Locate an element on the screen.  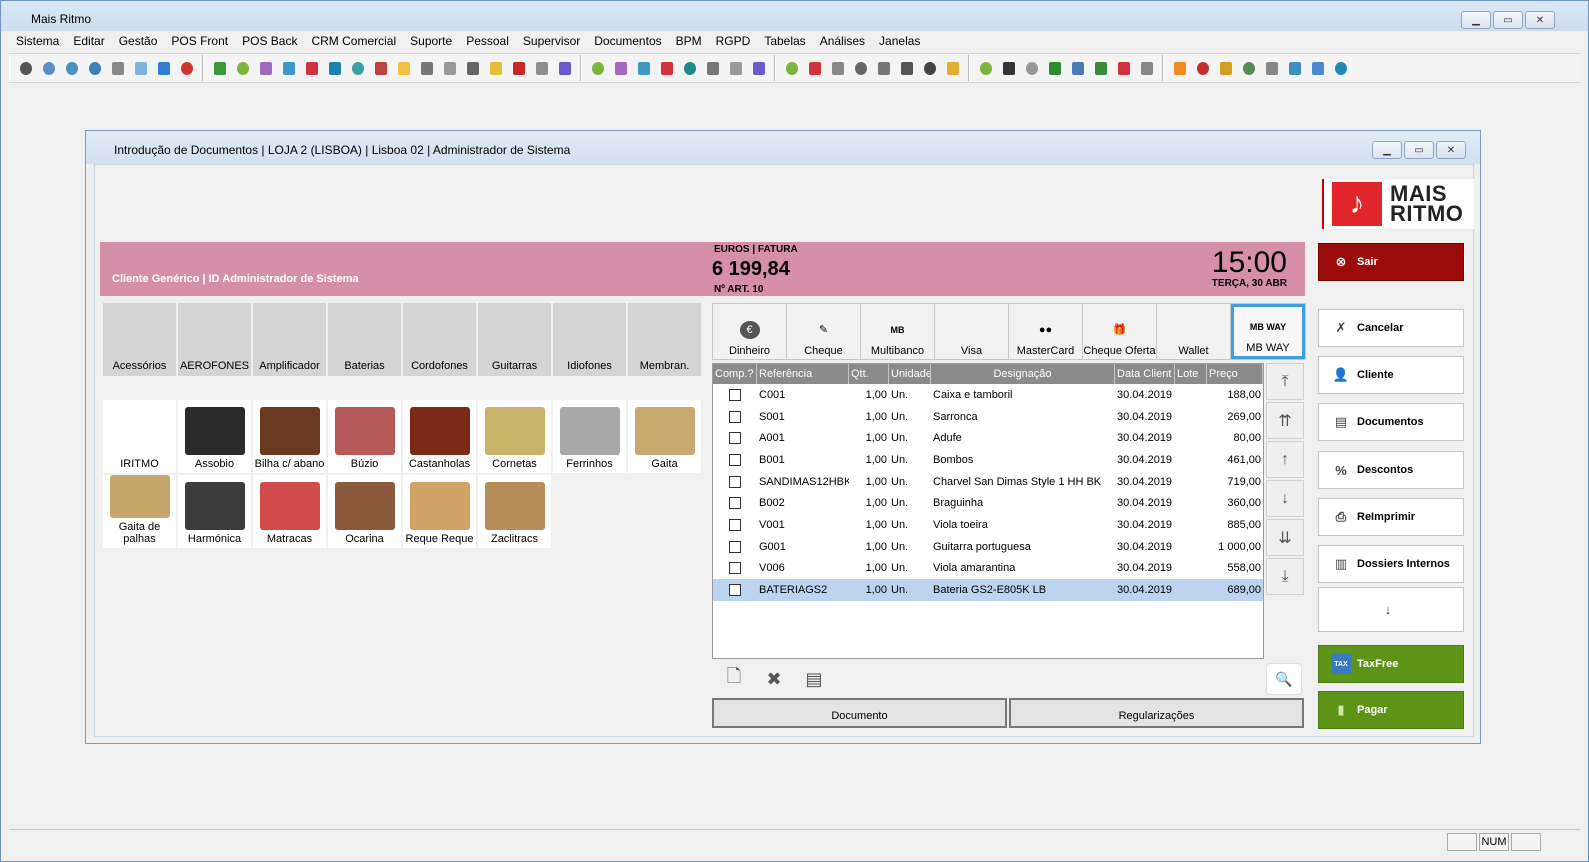
product-tile: Matracas is located at coordinates (289, 511).